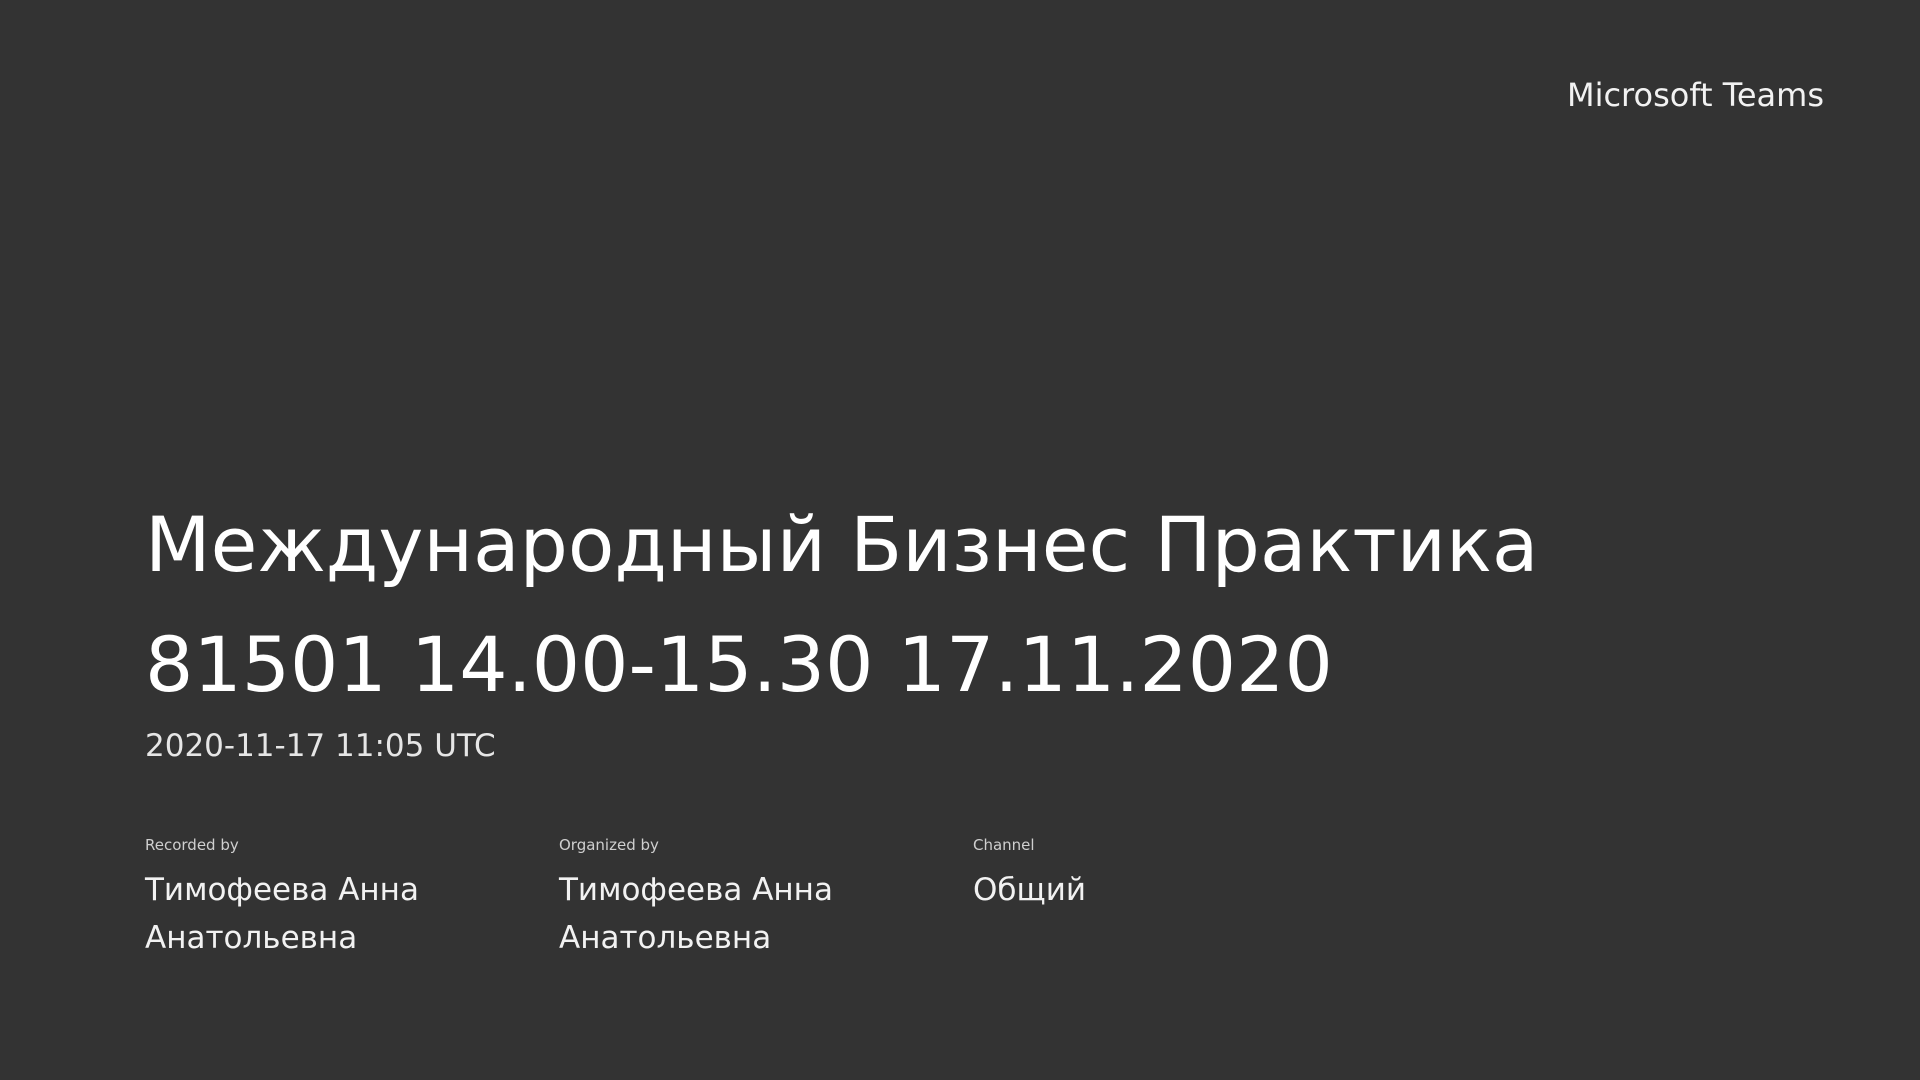 The height and width of the screenshot is (1080, 1920). What do you see at coordinates (1030, 890) in the screenshot?
I see `channel-value: Общий` at bounding box center [1030, 890].